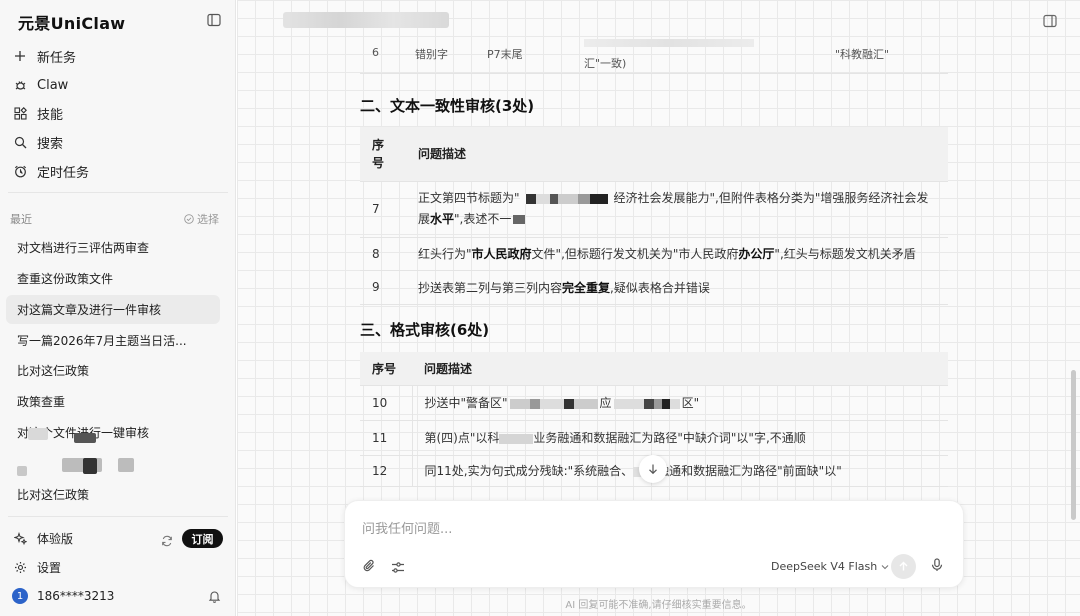 The width and height of the screenshot is (1080, 616). What do you see at coordinates (20, 142) in the screenshot?
I see `search-icon` at bounding box center [20, 142].